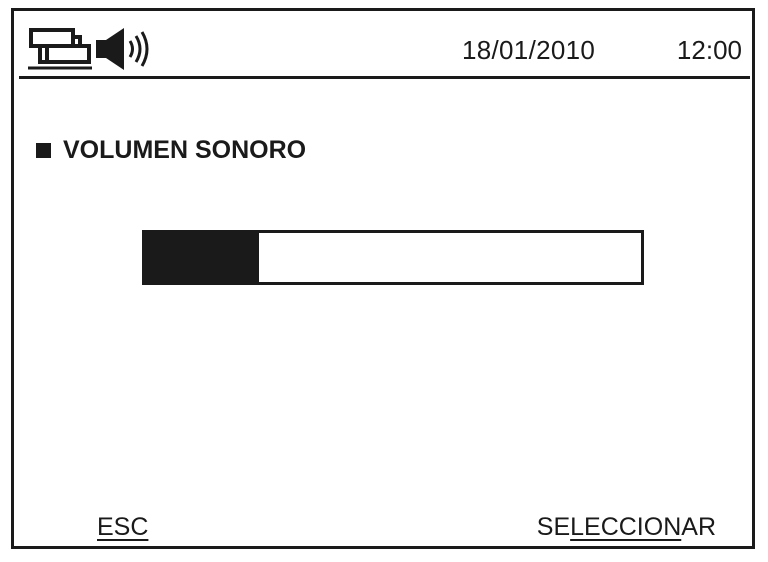 Image resolution: width=768 pixels, height=562 pixels. Describe the element at coordinates (553, 527) in the screenshot. I see `select-softkey-part: SE` at that location.